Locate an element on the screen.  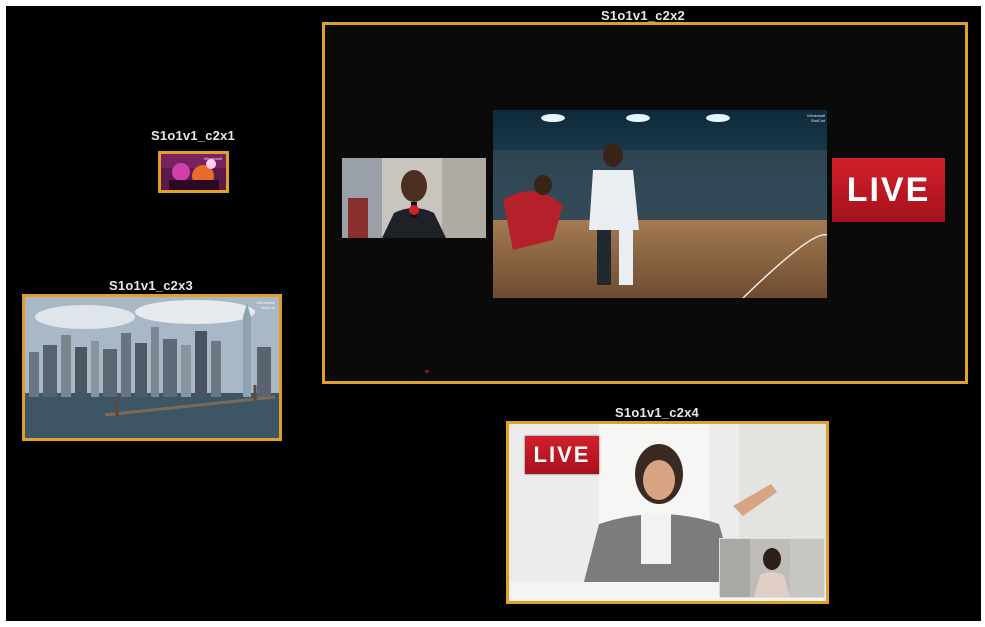
window-title-c2x1: S1o1v1_c2x1 is located at coordinates (193, 135).